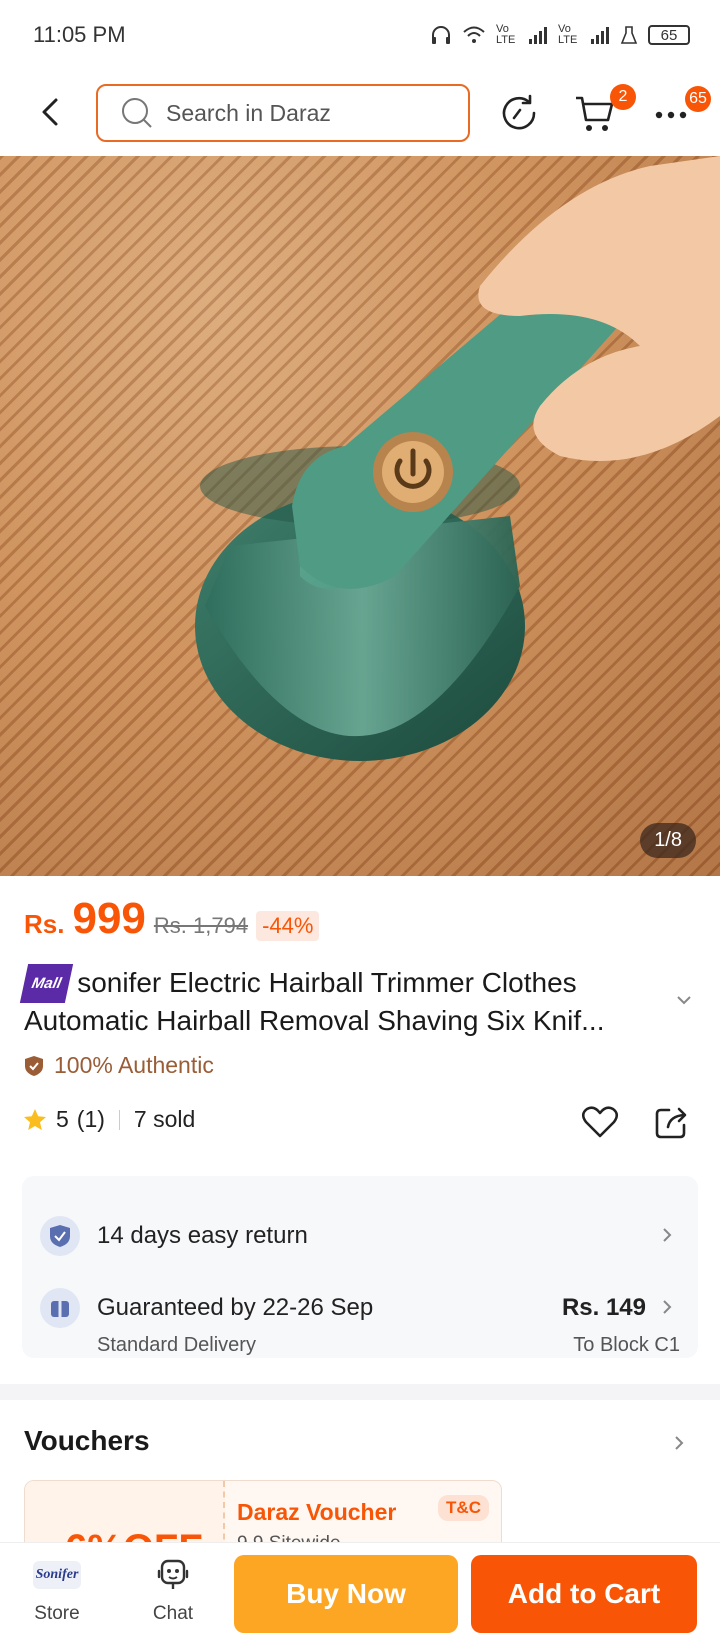 The width and height of the screenshot is (720, 1640). Describe the element at coordinates (629, 35) in the screenshot. I see `flask-icon` at that location.